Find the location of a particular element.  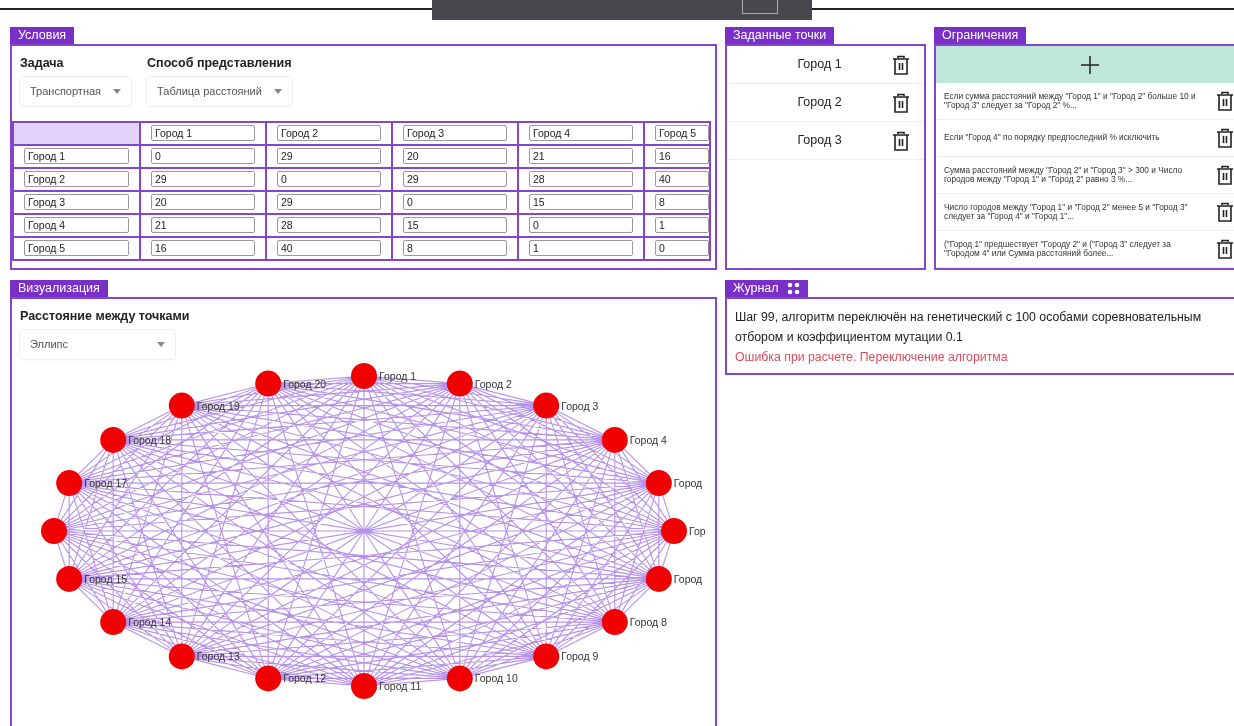

representation-select: Таблица расстояний is located at coordinates (219, 91).